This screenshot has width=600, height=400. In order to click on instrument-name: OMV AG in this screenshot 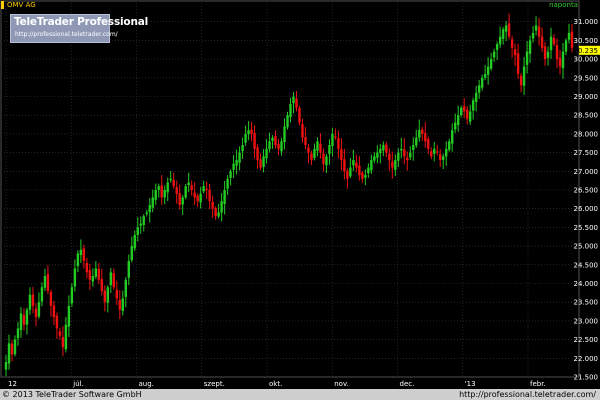, I will do `click(21, 5)`.